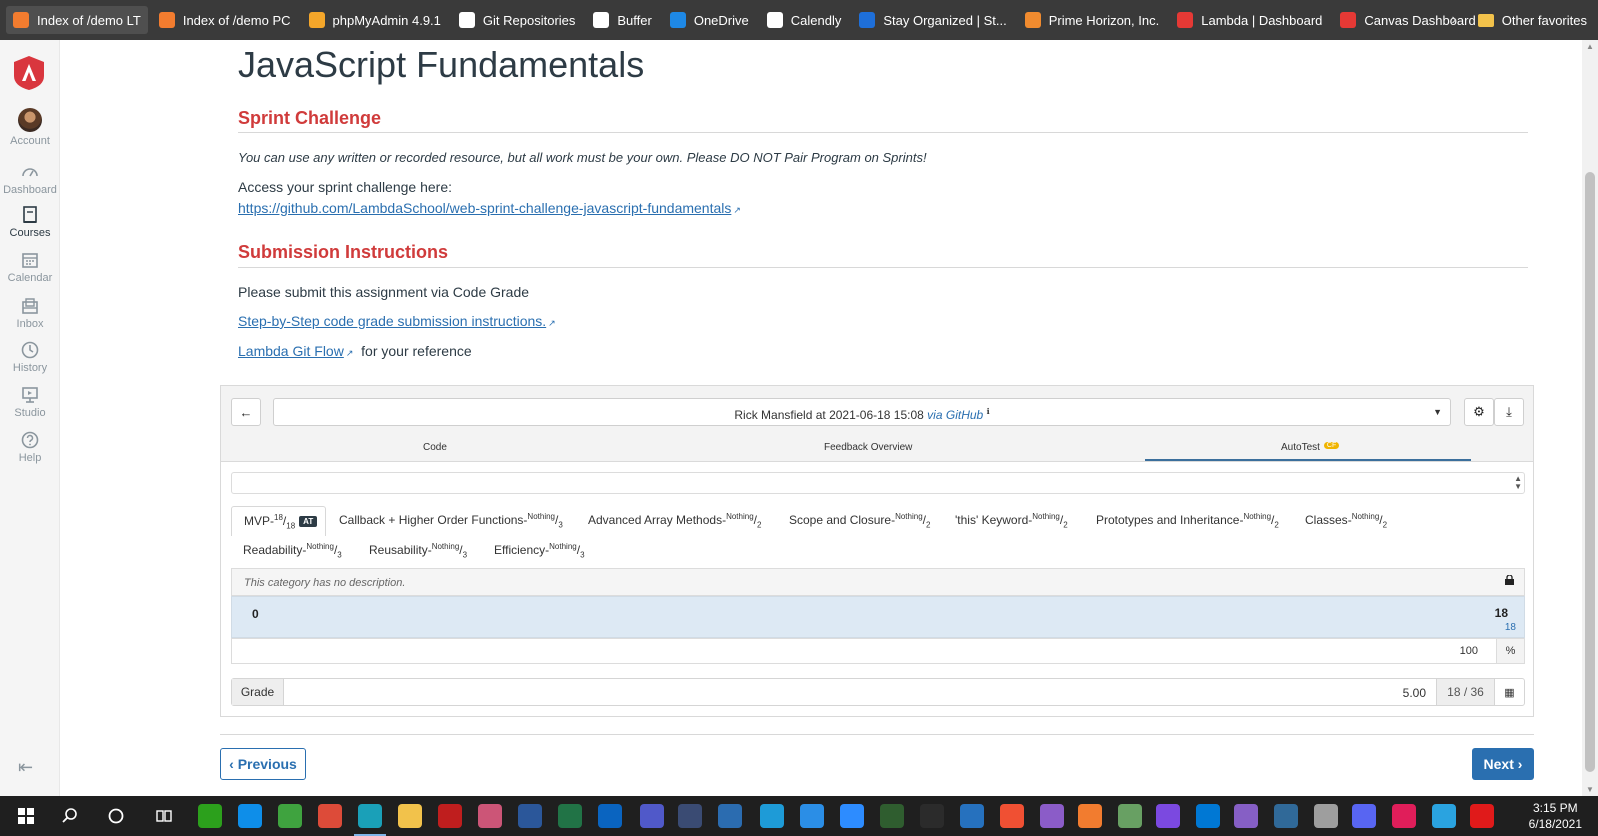 The width and height of the screenshot is (1598, 836). I want to click on search-icon, so click(70, 816).